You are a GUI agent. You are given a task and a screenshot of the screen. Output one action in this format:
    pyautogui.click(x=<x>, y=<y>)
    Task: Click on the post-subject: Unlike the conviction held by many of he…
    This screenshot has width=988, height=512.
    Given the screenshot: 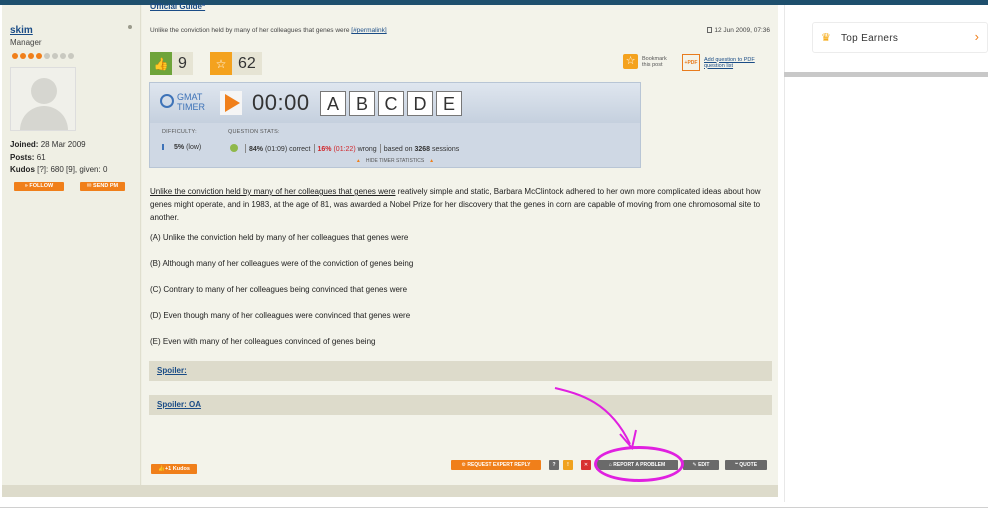 What is the action you would take?
    pyautogui.click(x=268, y=30)
    